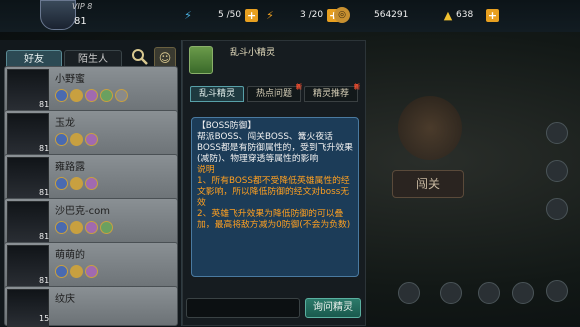  What do you see at coordinates (227, 126) in the screenshot?
I see `message-heading: 【BOSS防御】` at bounding box center [227, 126].